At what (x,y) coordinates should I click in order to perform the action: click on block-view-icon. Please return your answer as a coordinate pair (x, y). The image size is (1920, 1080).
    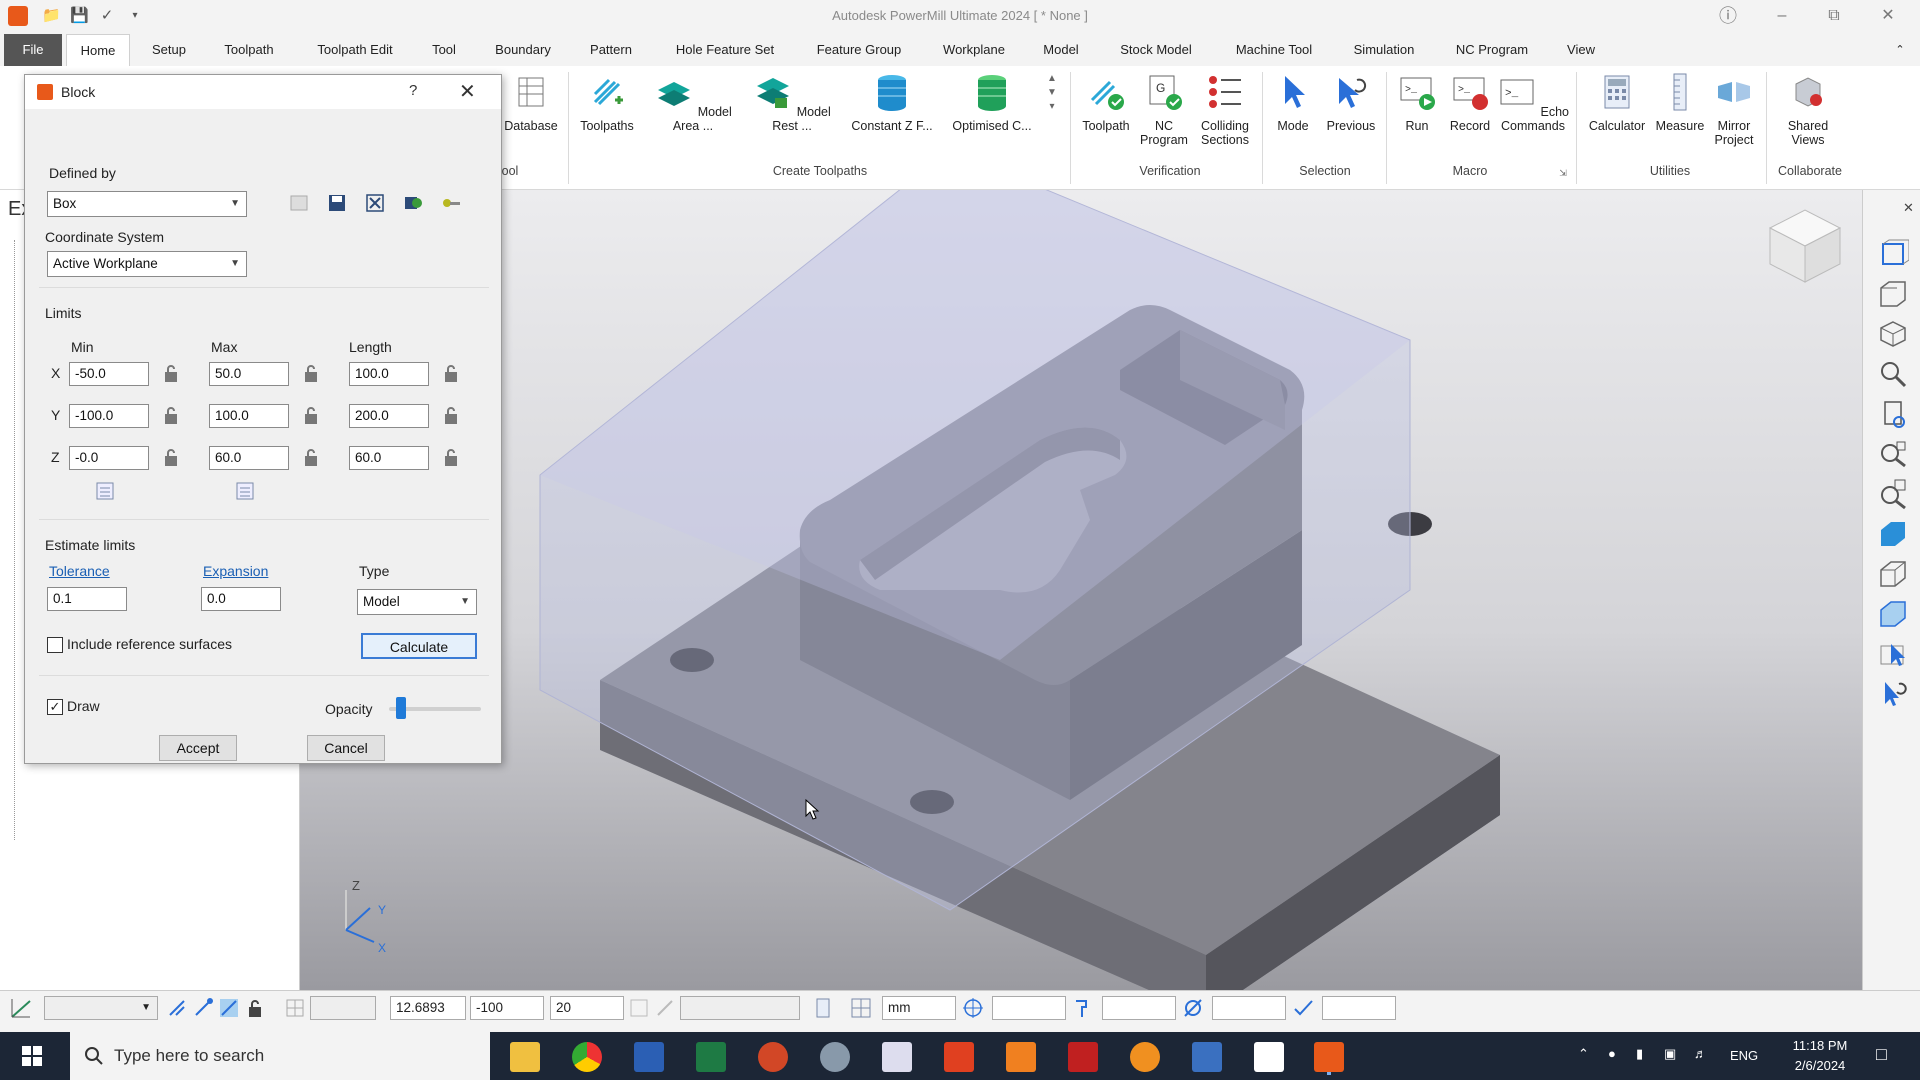
    Looking at the image, I should click on (1893, 614).